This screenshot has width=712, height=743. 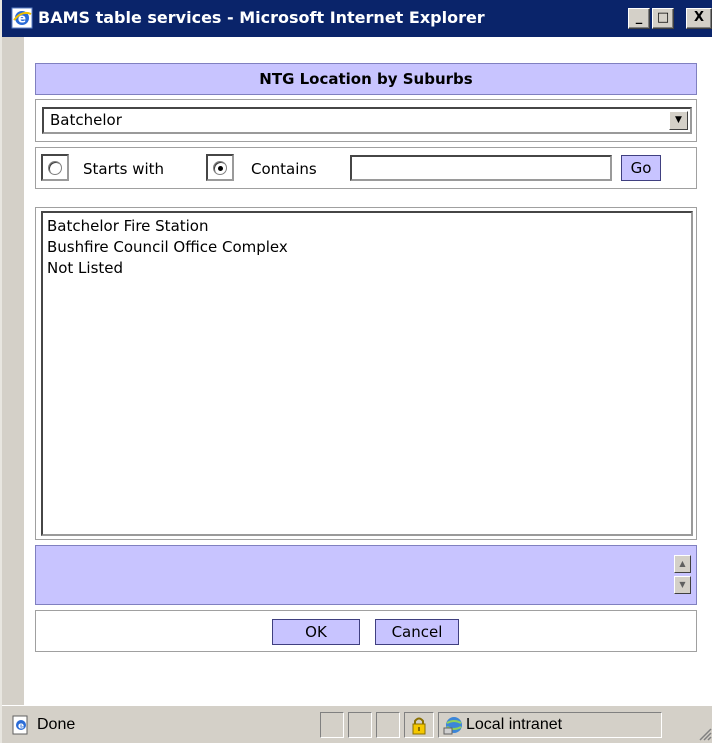 What do you see at coordinates (366, 79) in the screenshot?
I see `dialog-heading: NTG Location by Suburbs` at bounding box center [366, 79].